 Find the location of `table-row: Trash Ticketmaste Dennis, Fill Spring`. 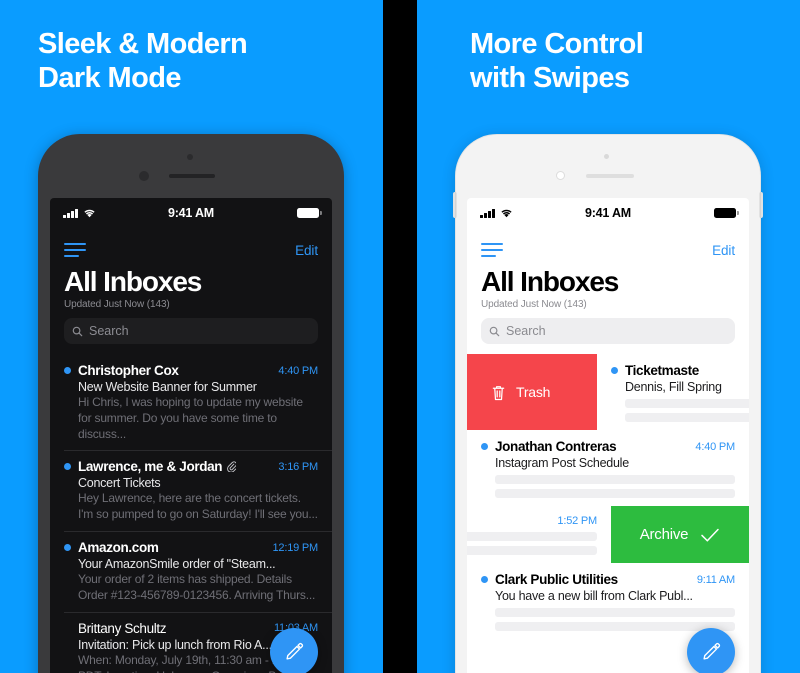

table-row: Trash Ticketmaste Dennis, Fill Spring is located at coordinates (608, 392).